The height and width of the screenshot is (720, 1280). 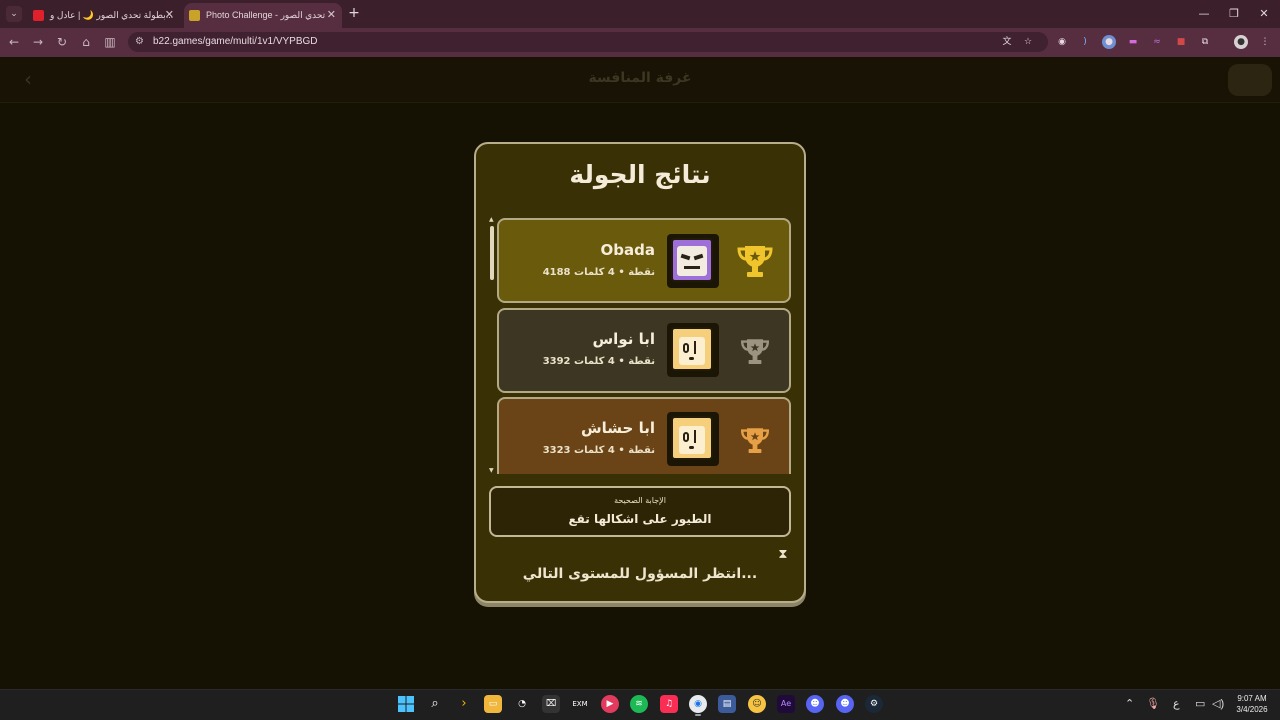 What do you see at coordinates (235, 42) in the screenshot?
I see `url-text: b22.games/game/multi/1v1/VYPBGD` at bounding box center [235, 42].